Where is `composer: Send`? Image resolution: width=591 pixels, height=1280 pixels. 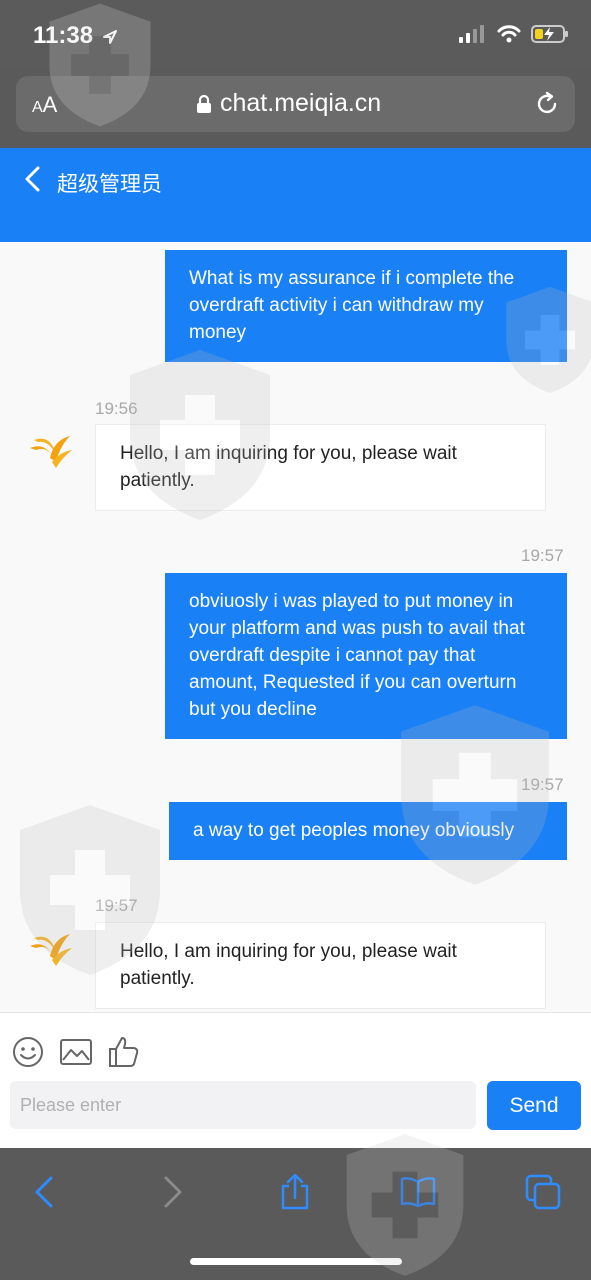
composer: Send is located at coordinates (295, 1080).